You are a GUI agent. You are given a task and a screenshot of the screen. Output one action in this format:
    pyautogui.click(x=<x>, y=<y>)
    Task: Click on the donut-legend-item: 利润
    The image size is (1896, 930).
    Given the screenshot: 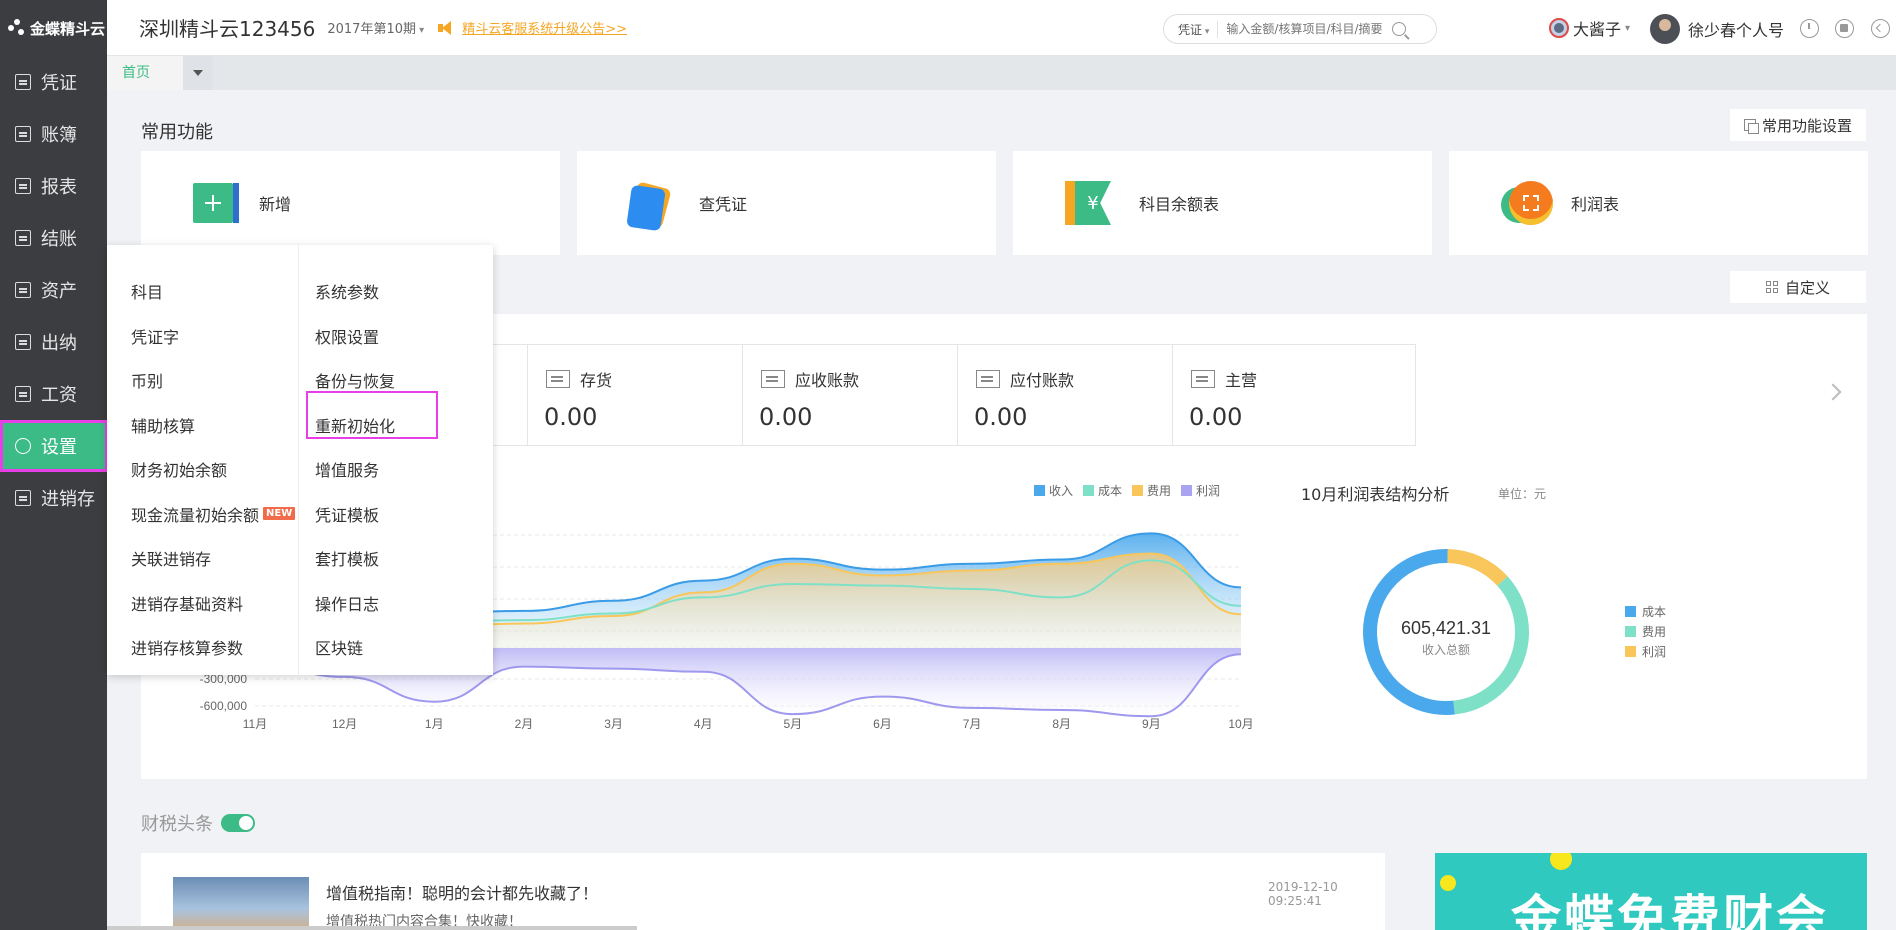 What is the action you would take?
    pyautogui.click(x=1645, y=651)
    